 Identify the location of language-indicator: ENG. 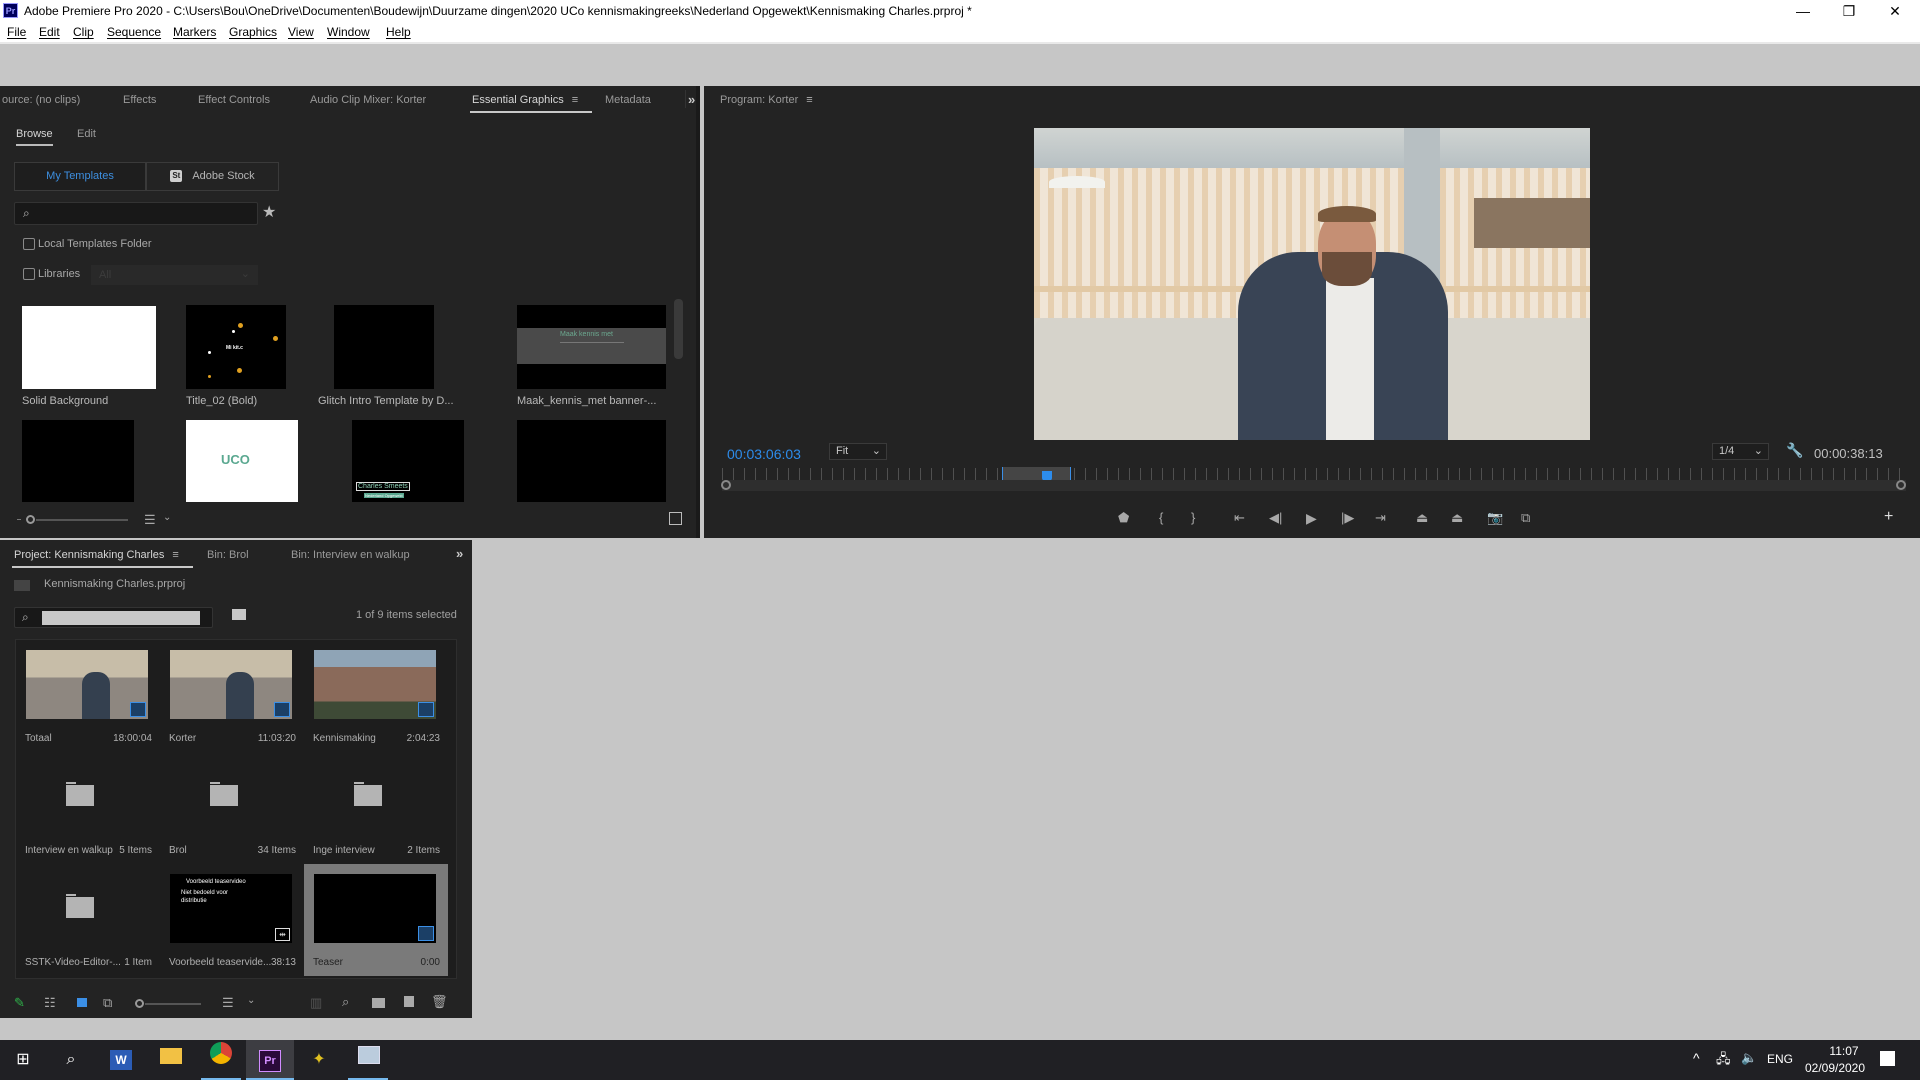
(1780, 1059).